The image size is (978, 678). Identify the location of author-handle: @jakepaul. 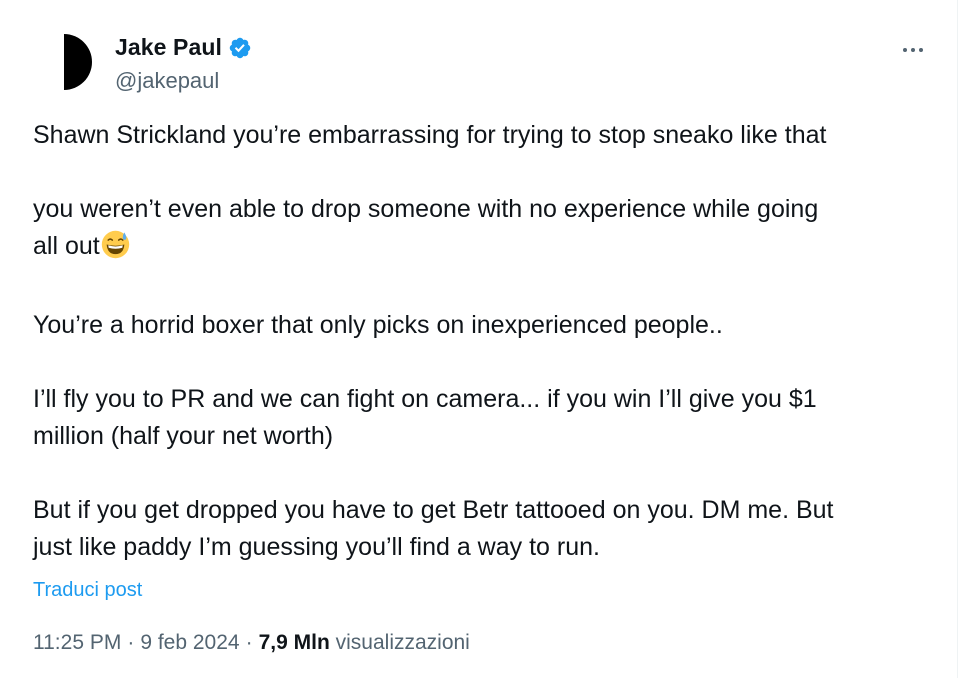
(167, 81).